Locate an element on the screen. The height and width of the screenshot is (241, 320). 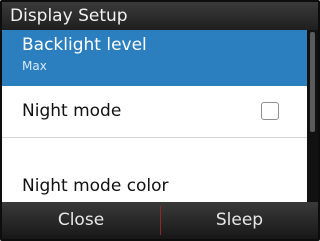
sleep-button: Sleep is located at coordinates (239, 220).